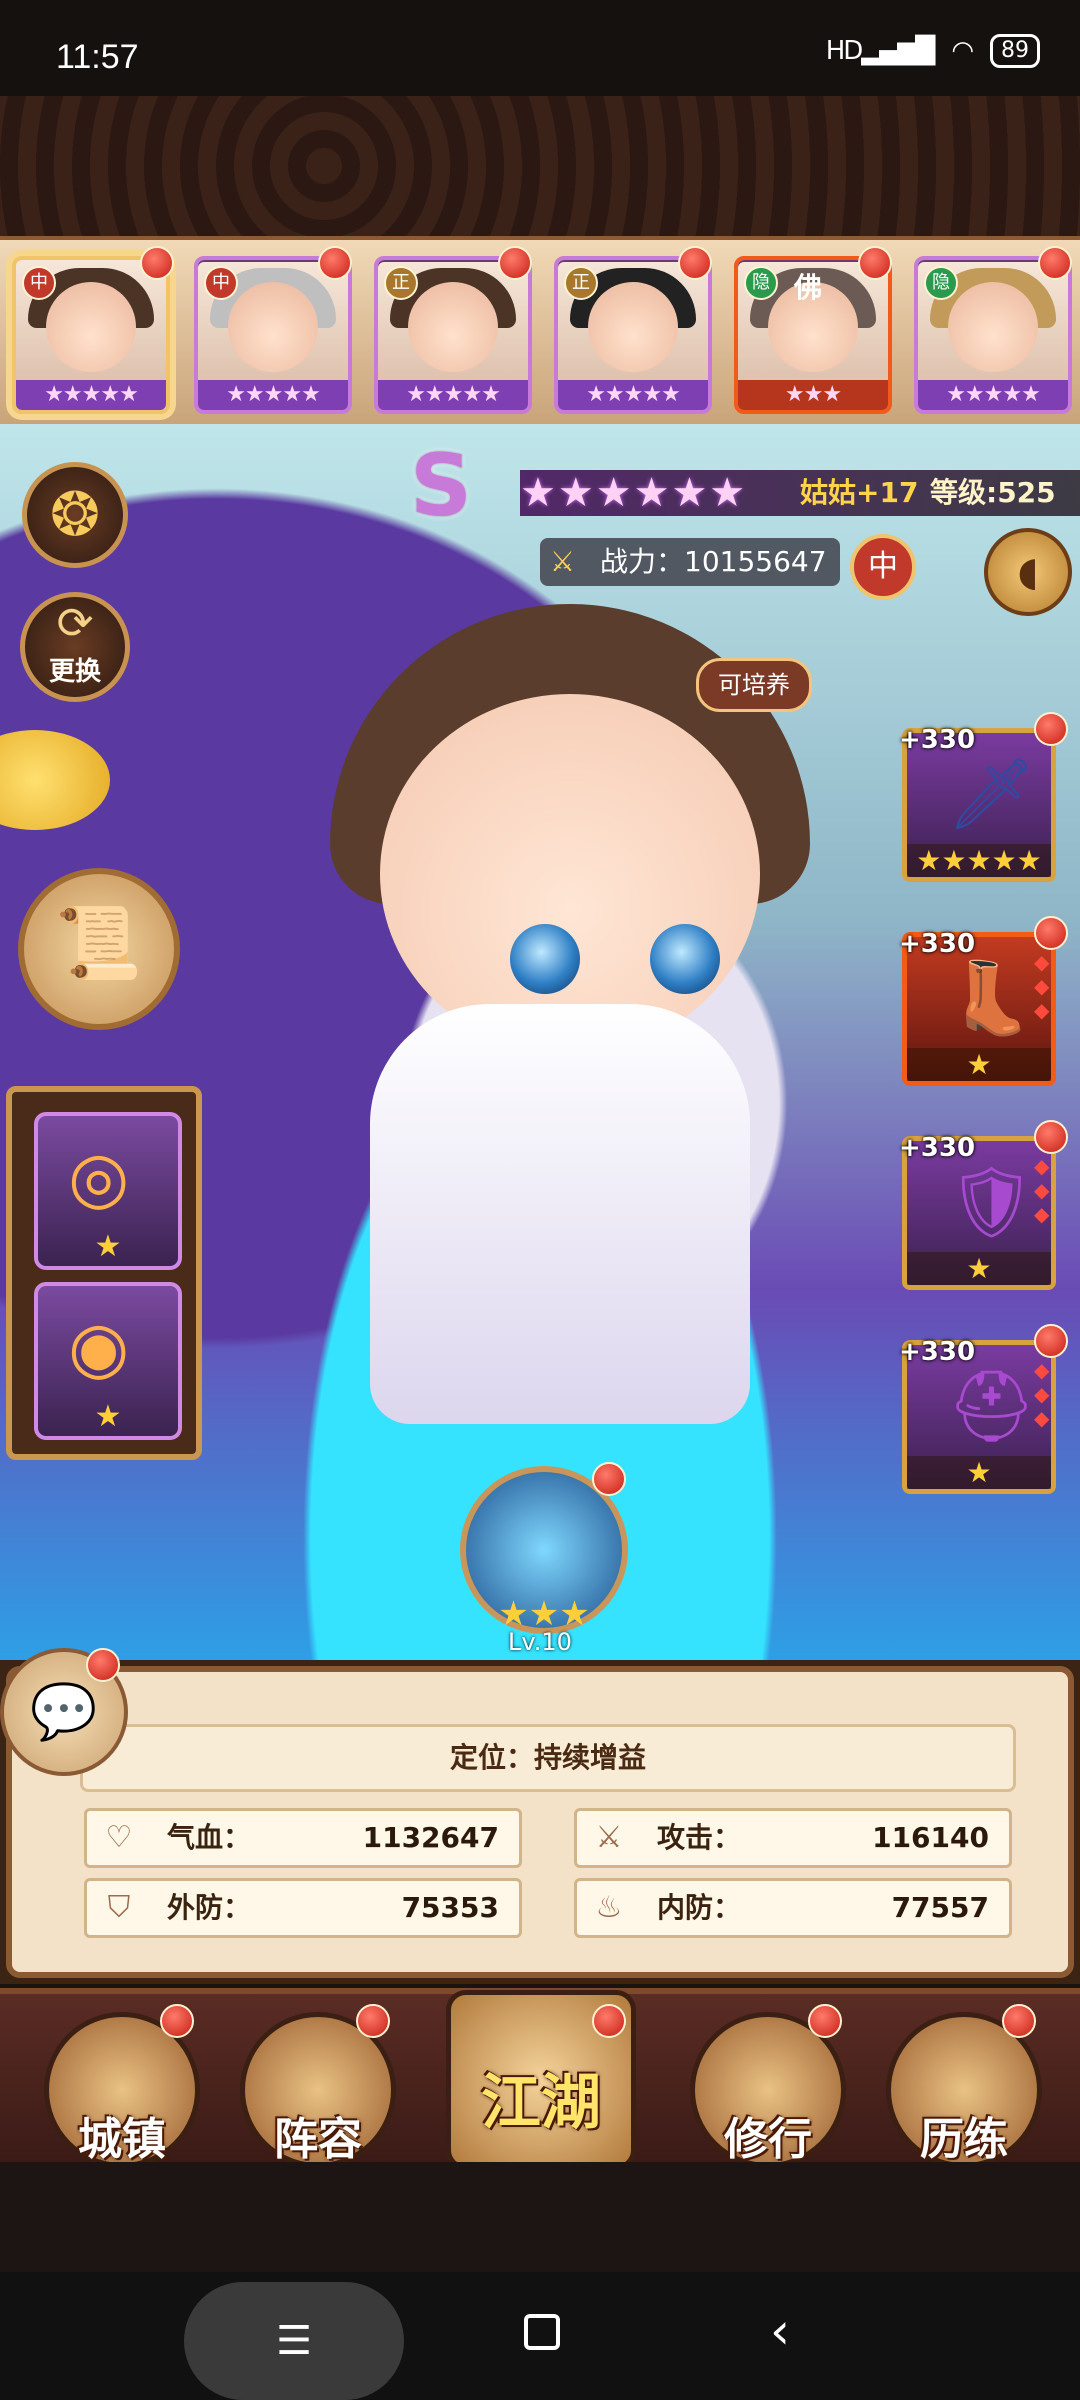  I want to click on helmet-icon: ⛑, so click(991, 1406).